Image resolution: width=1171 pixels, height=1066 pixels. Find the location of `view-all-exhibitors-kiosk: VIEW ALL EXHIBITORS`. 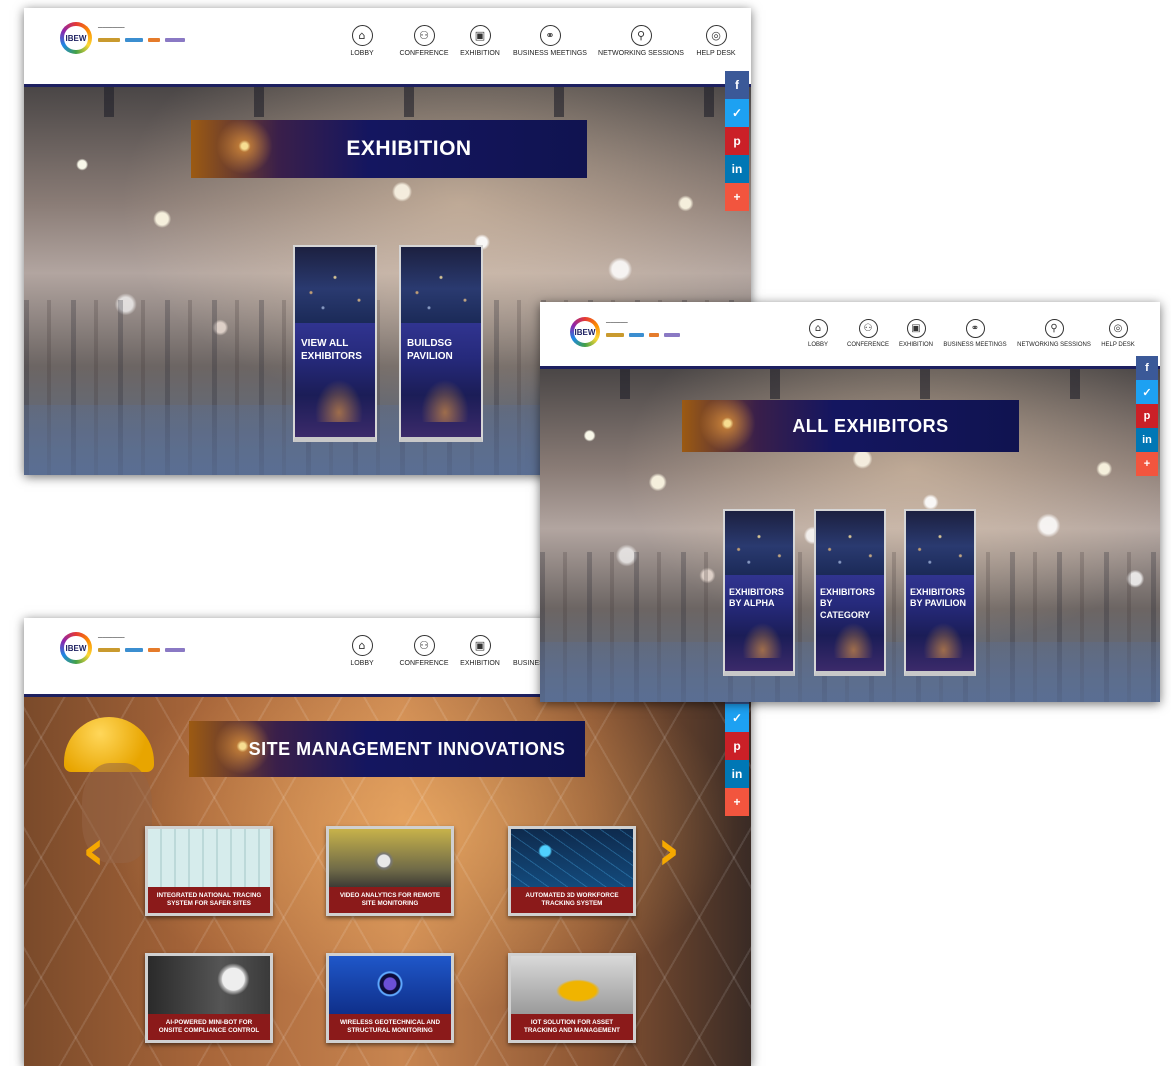

view-all-exhibitors-kiosk: VIEW ALL EXHIBITORS is located at coordinates (335, 343).